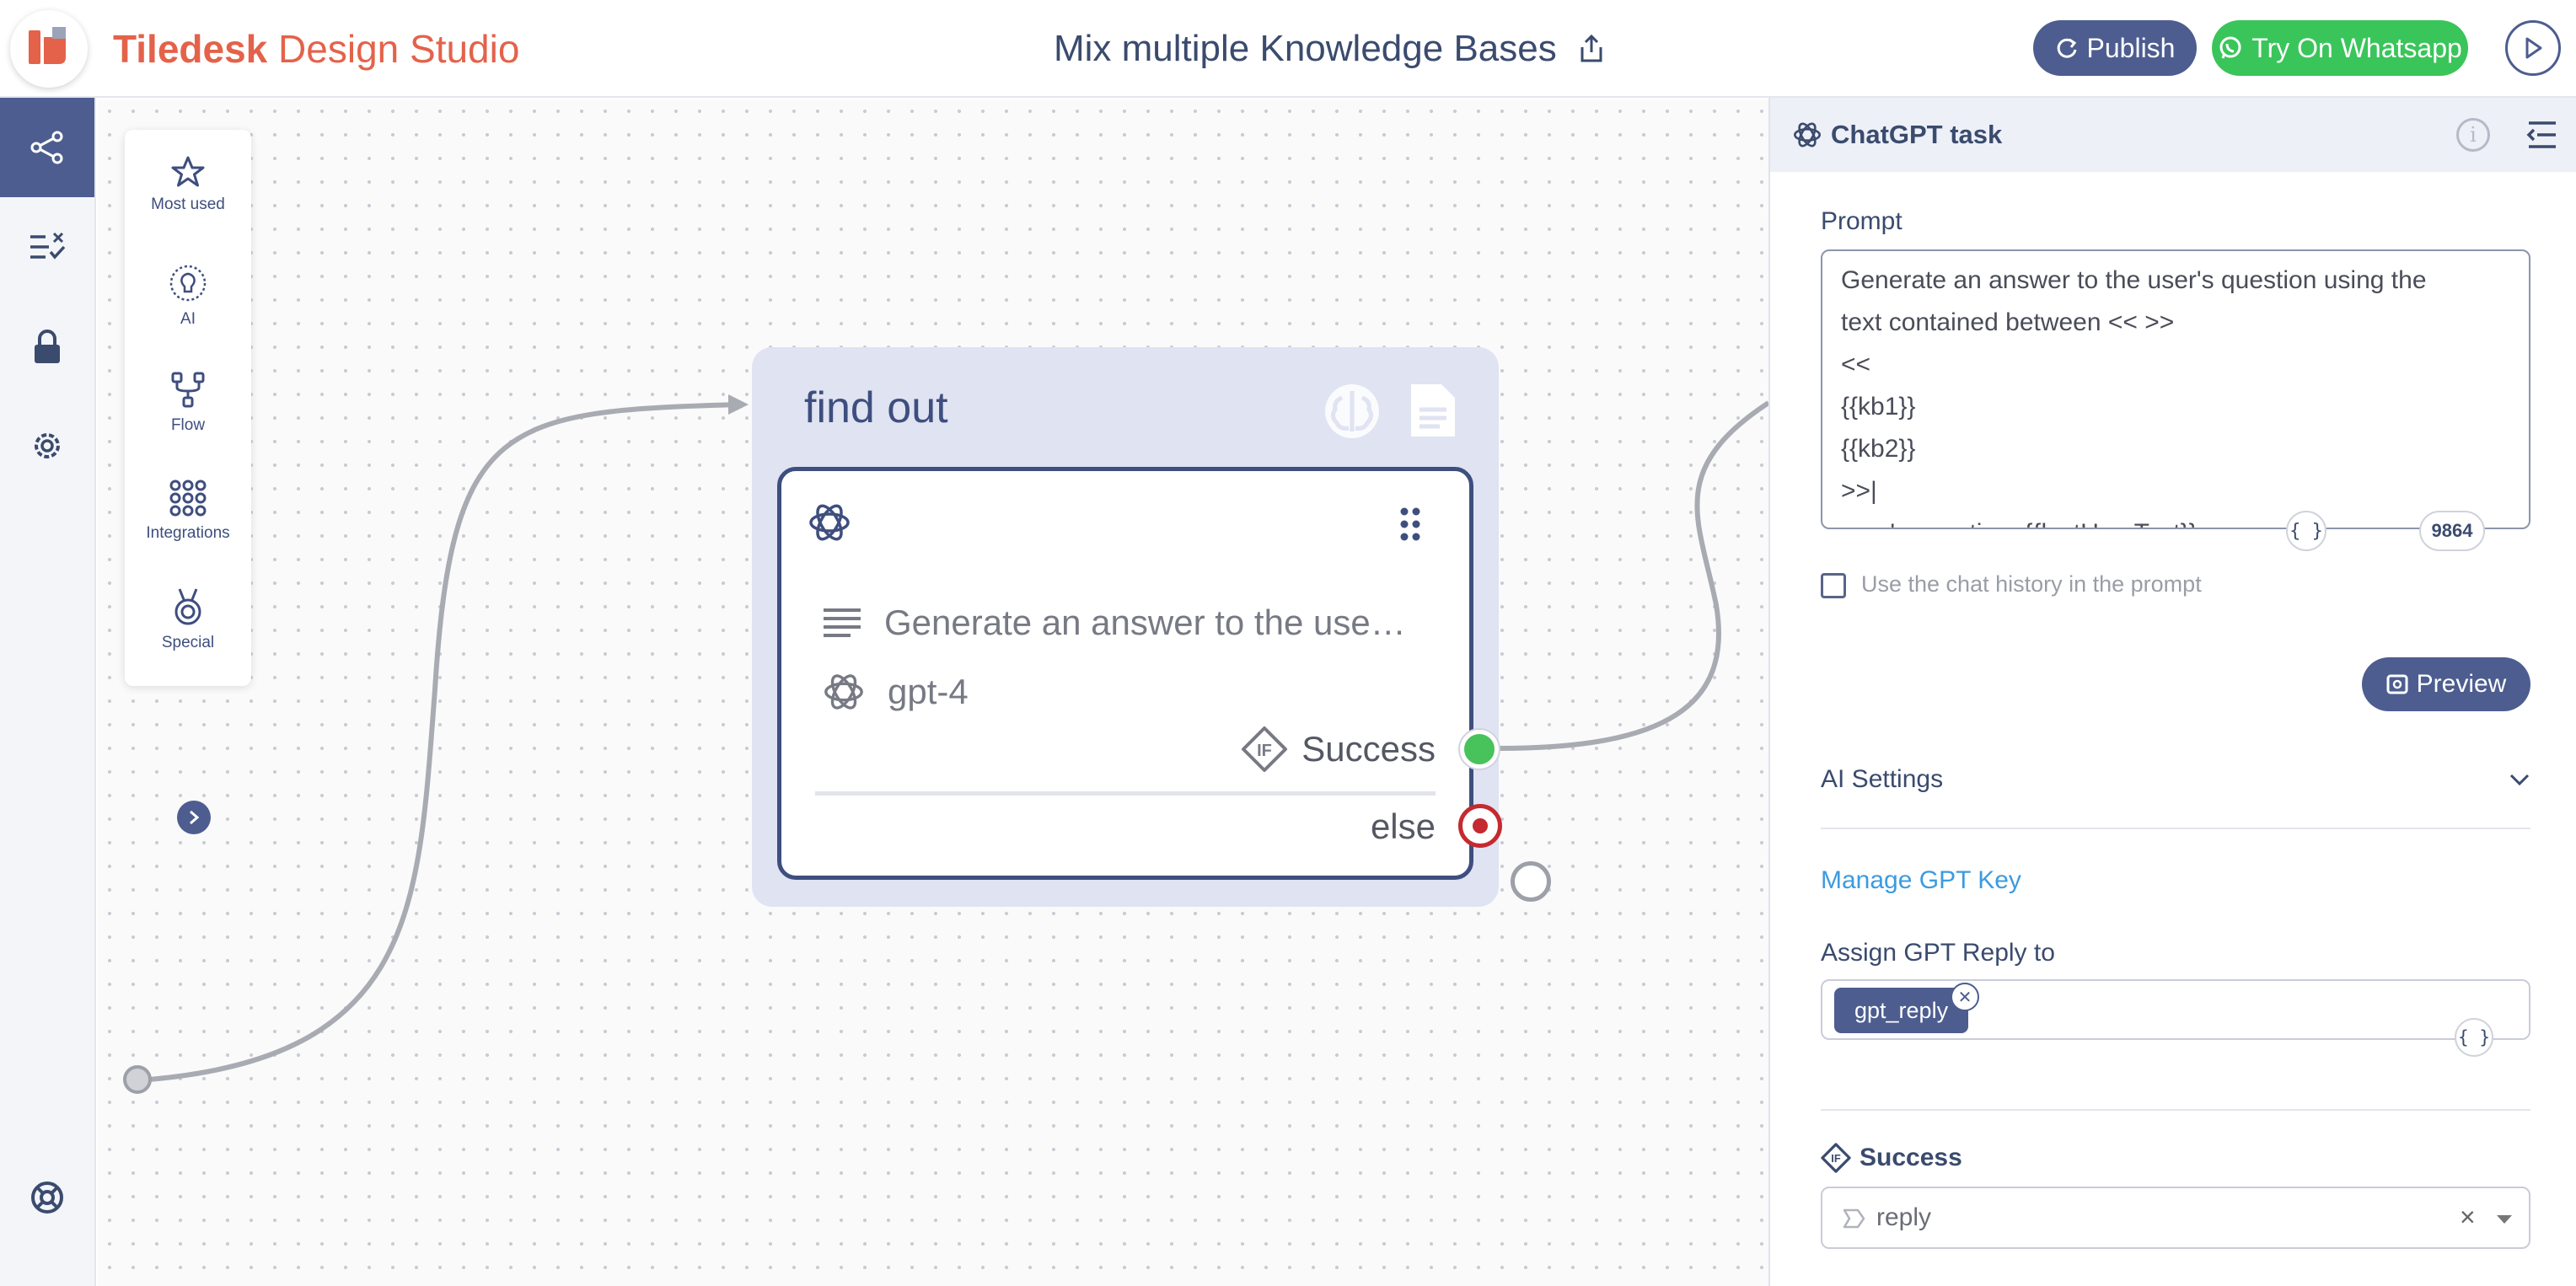 The width and height of the screenshot is (2576, 1286). What do you see at coordinates (2008, 322) in the screenshot?
I see `prompt-line: text contained between << >>` at bounding box center [2008, 322].